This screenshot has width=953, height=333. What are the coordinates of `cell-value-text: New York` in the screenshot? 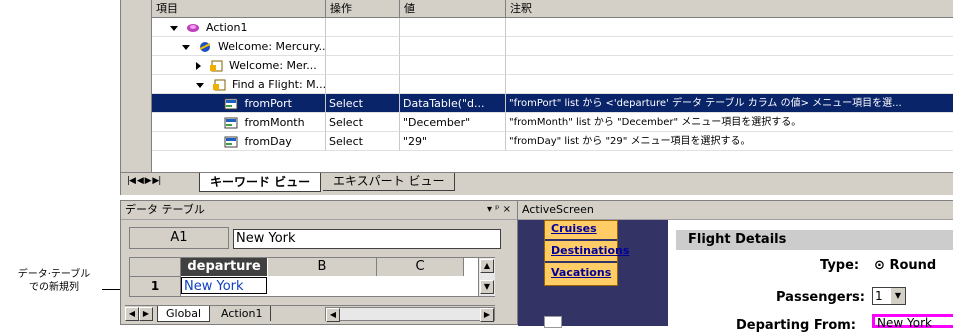 It's located at (266, 238).